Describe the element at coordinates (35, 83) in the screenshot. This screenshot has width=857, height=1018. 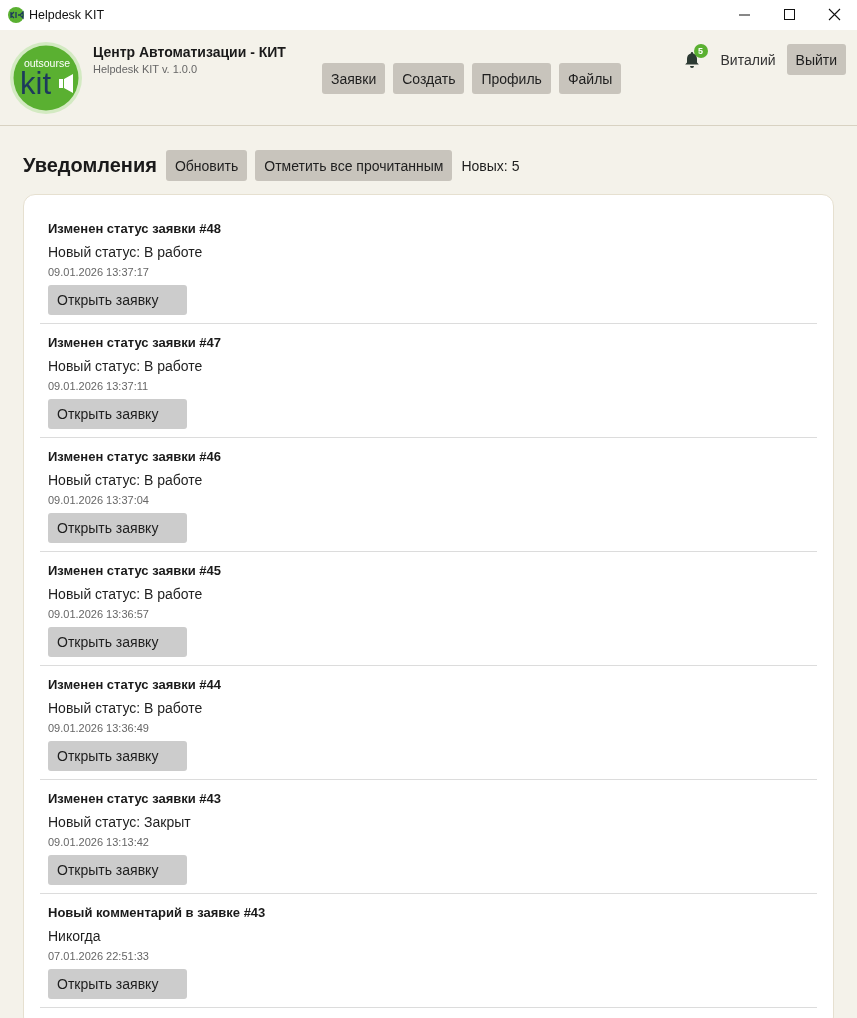
I see `logo-wordmark: kit` at that location.